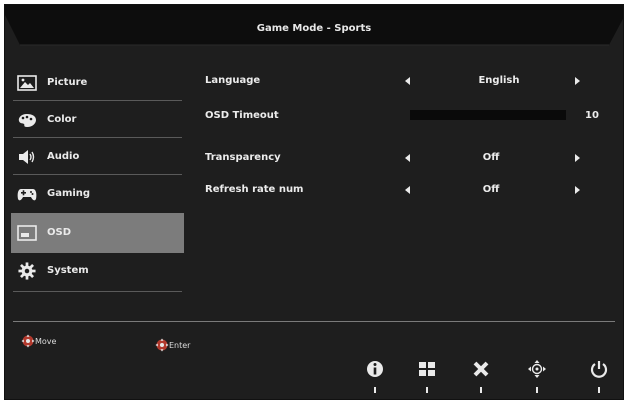 The width and height of the screenshot is (629, 404). What do you see at coordinates (27, 120) in the screenshot?
I see `palette-icon` at bounding box center [27, 120].